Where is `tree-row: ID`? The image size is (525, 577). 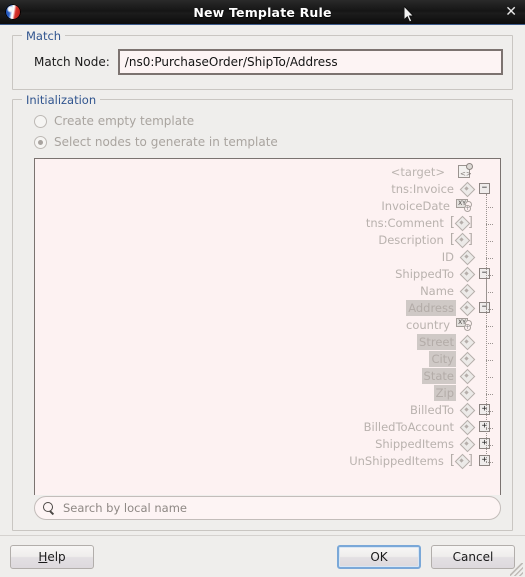
tree-row: ID is located at coordinates (264, 256).